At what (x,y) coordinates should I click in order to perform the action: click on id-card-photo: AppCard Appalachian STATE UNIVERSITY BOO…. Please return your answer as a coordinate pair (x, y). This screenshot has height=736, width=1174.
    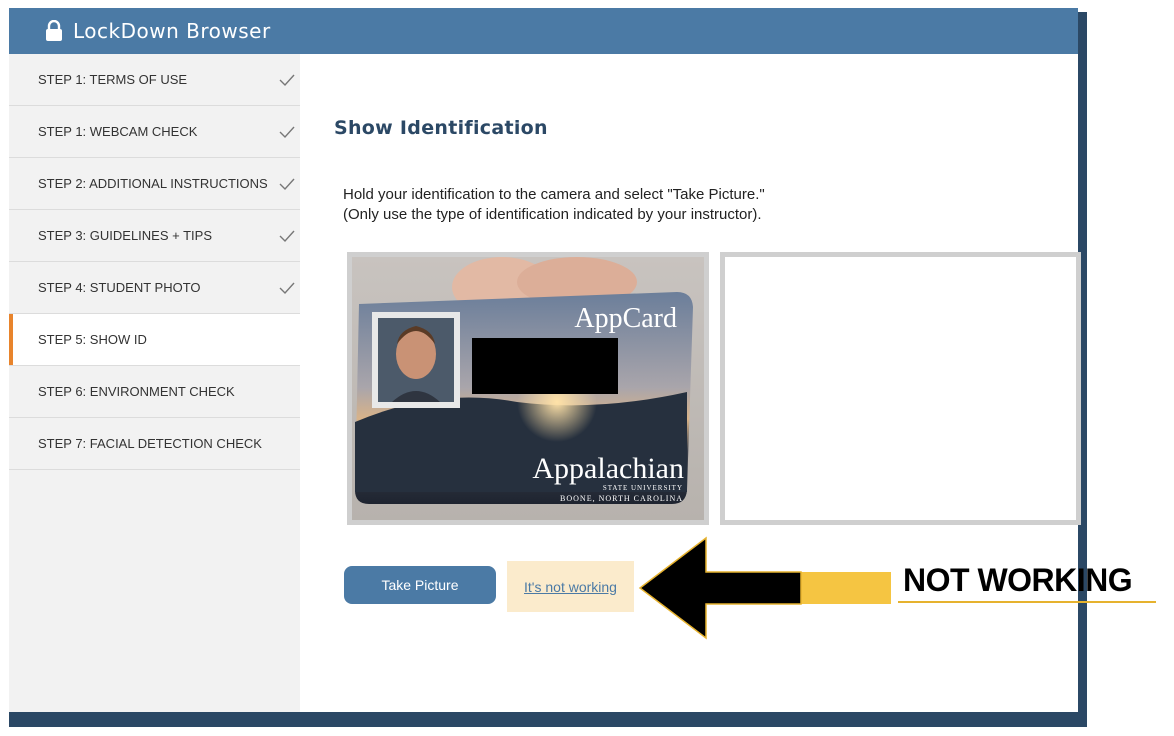
    Looking at the image, I should click on (528, 388).